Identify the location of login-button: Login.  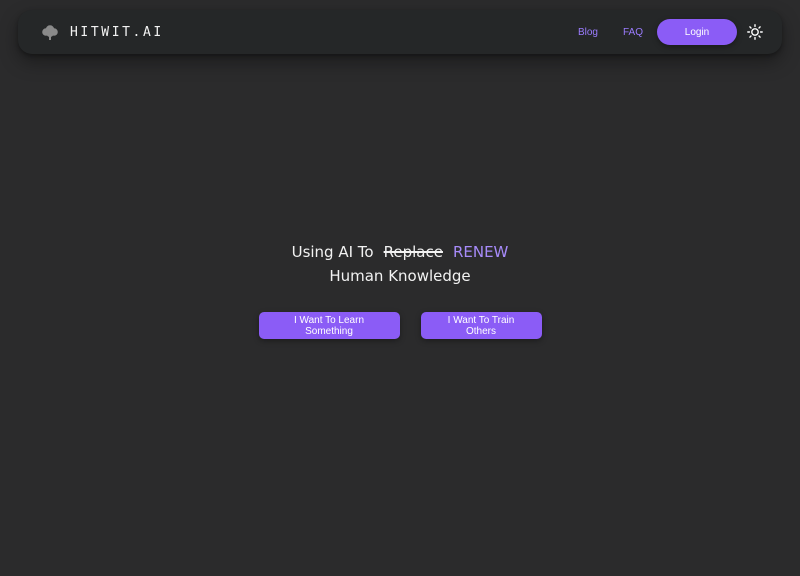
(697, 32).